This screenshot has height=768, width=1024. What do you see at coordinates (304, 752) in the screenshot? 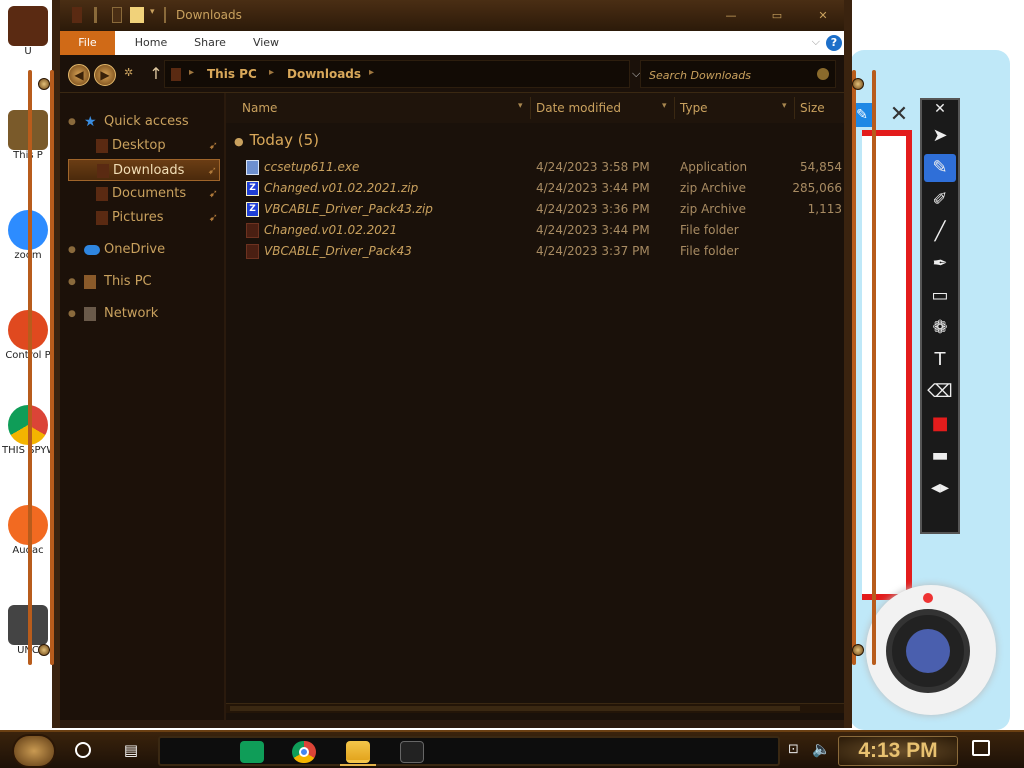
I see `chrome-app-icon` at bounding box center [304, 752].